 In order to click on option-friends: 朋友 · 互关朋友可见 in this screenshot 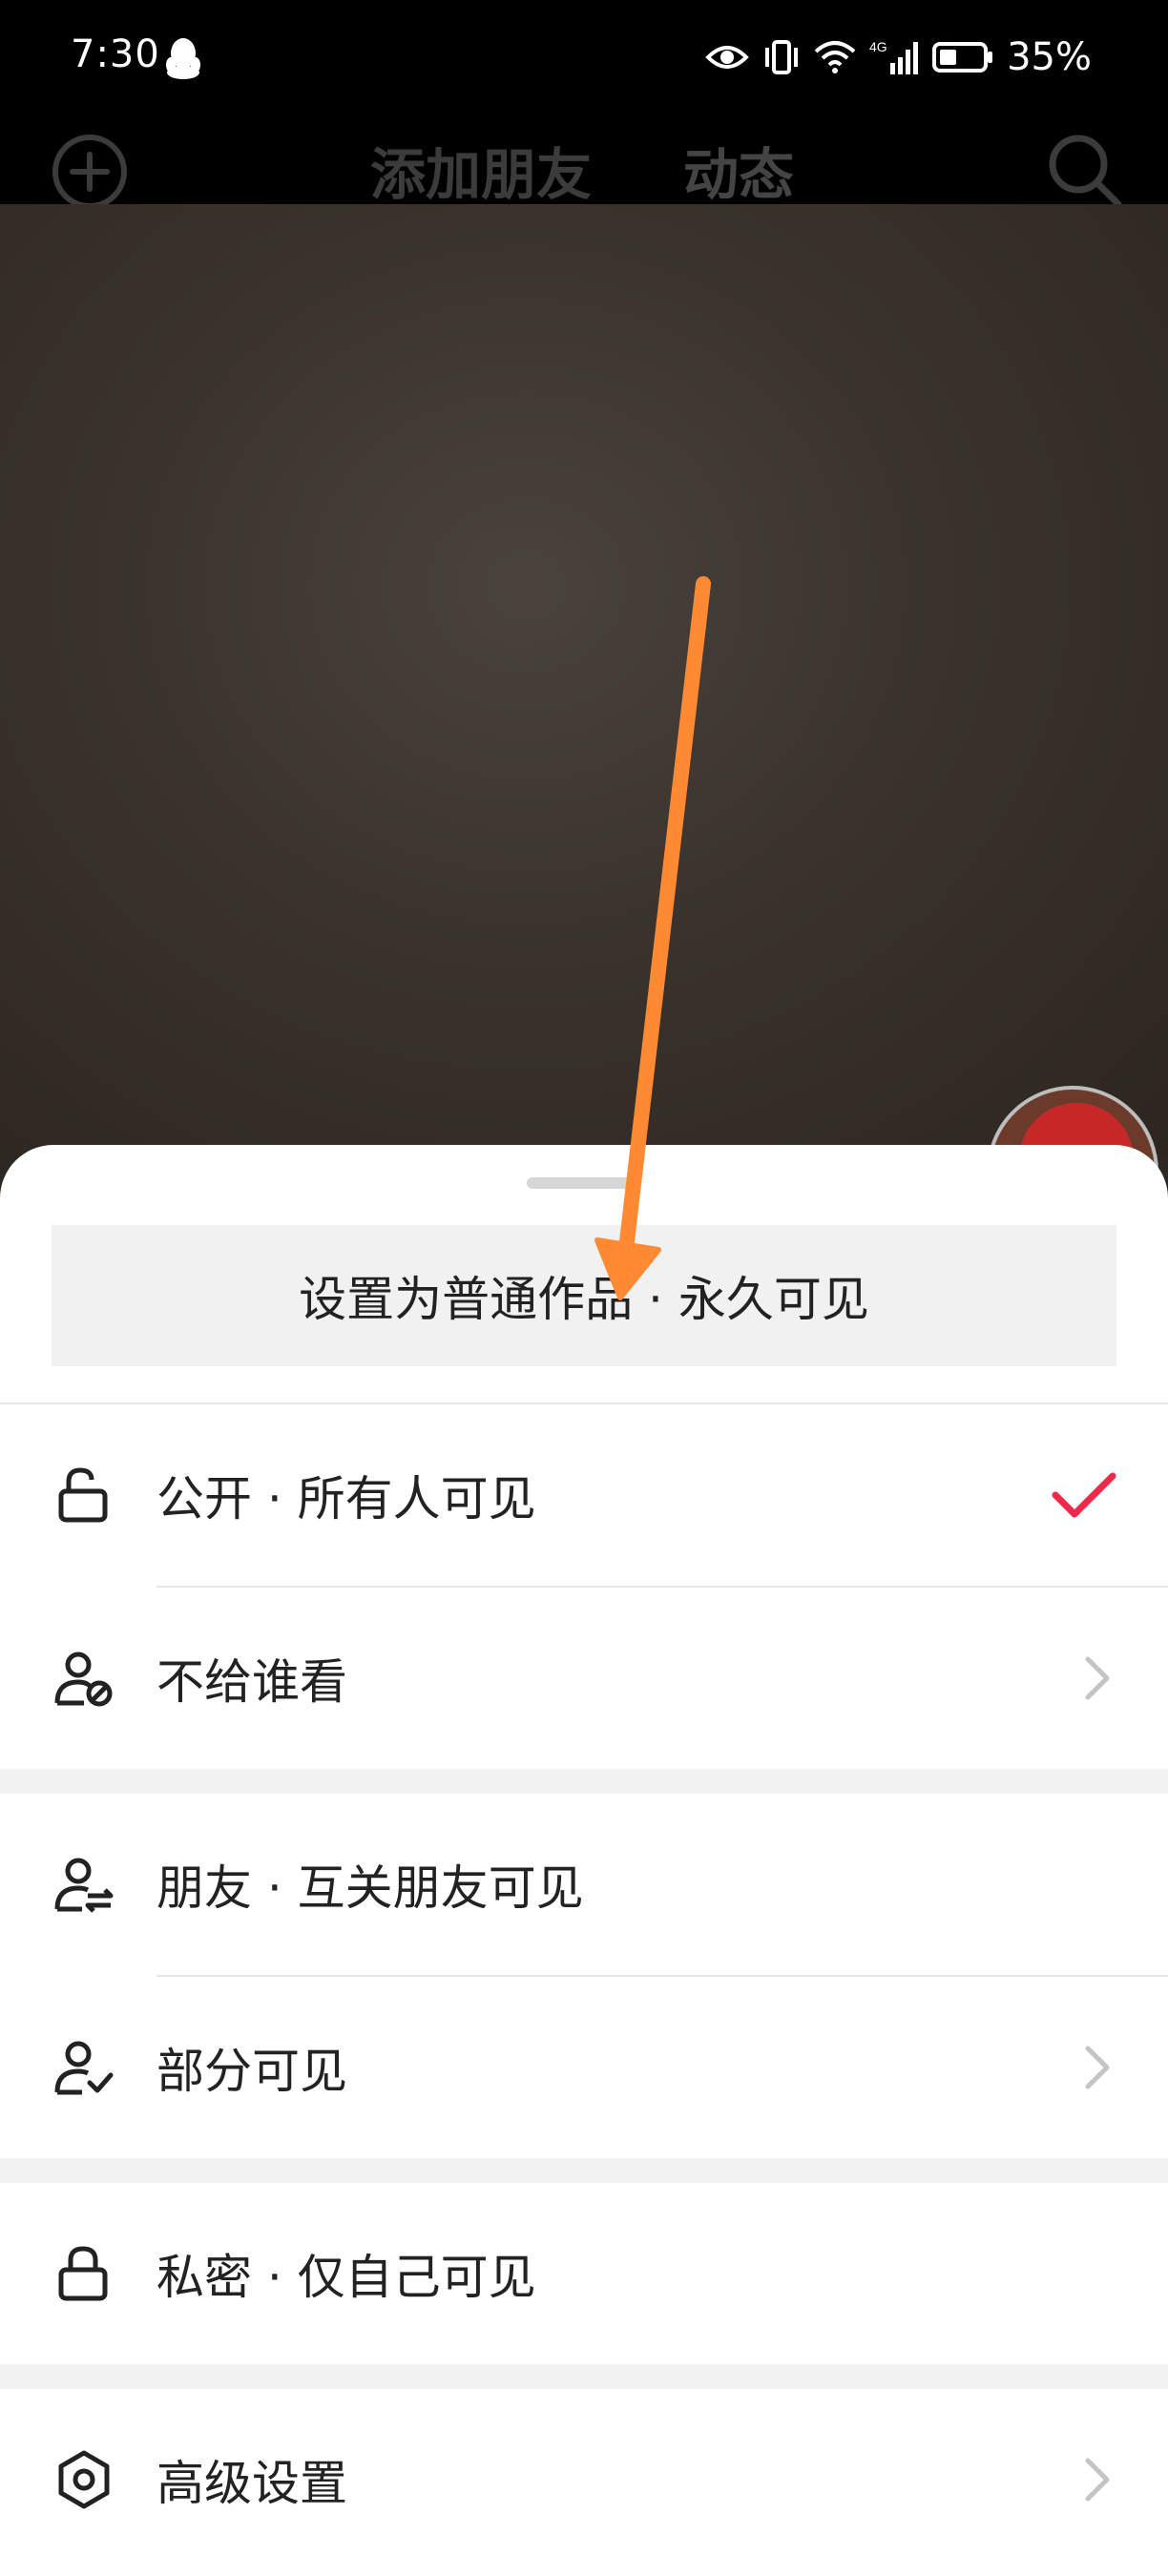, I will do `click(584, 1884)`.